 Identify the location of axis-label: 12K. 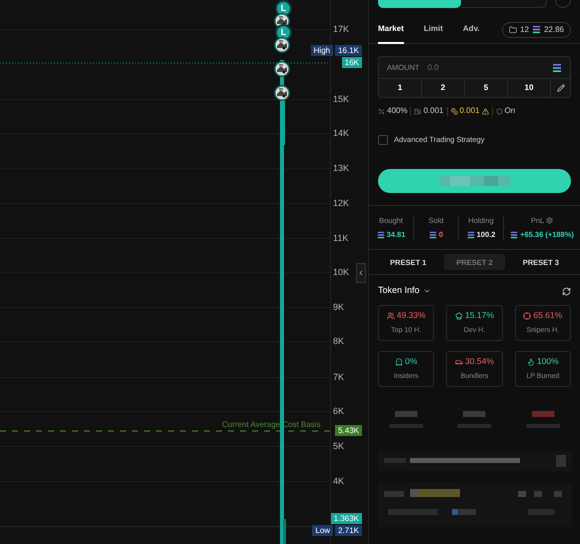
(341, 203).